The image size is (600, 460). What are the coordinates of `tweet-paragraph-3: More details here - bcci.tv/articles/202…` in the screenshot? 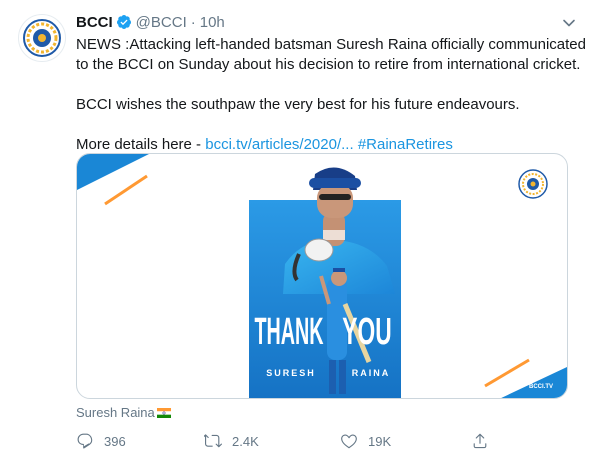 It's located at (331, 145).